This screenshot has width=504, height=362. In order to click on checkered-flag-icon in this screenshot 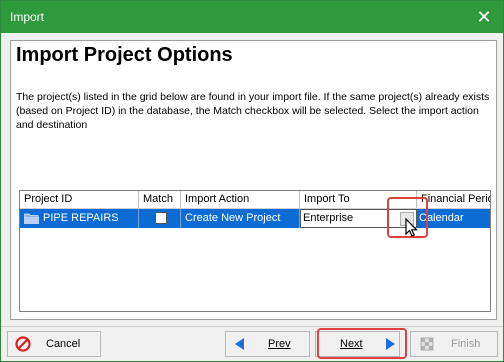, I will do `click(427, 344)`.